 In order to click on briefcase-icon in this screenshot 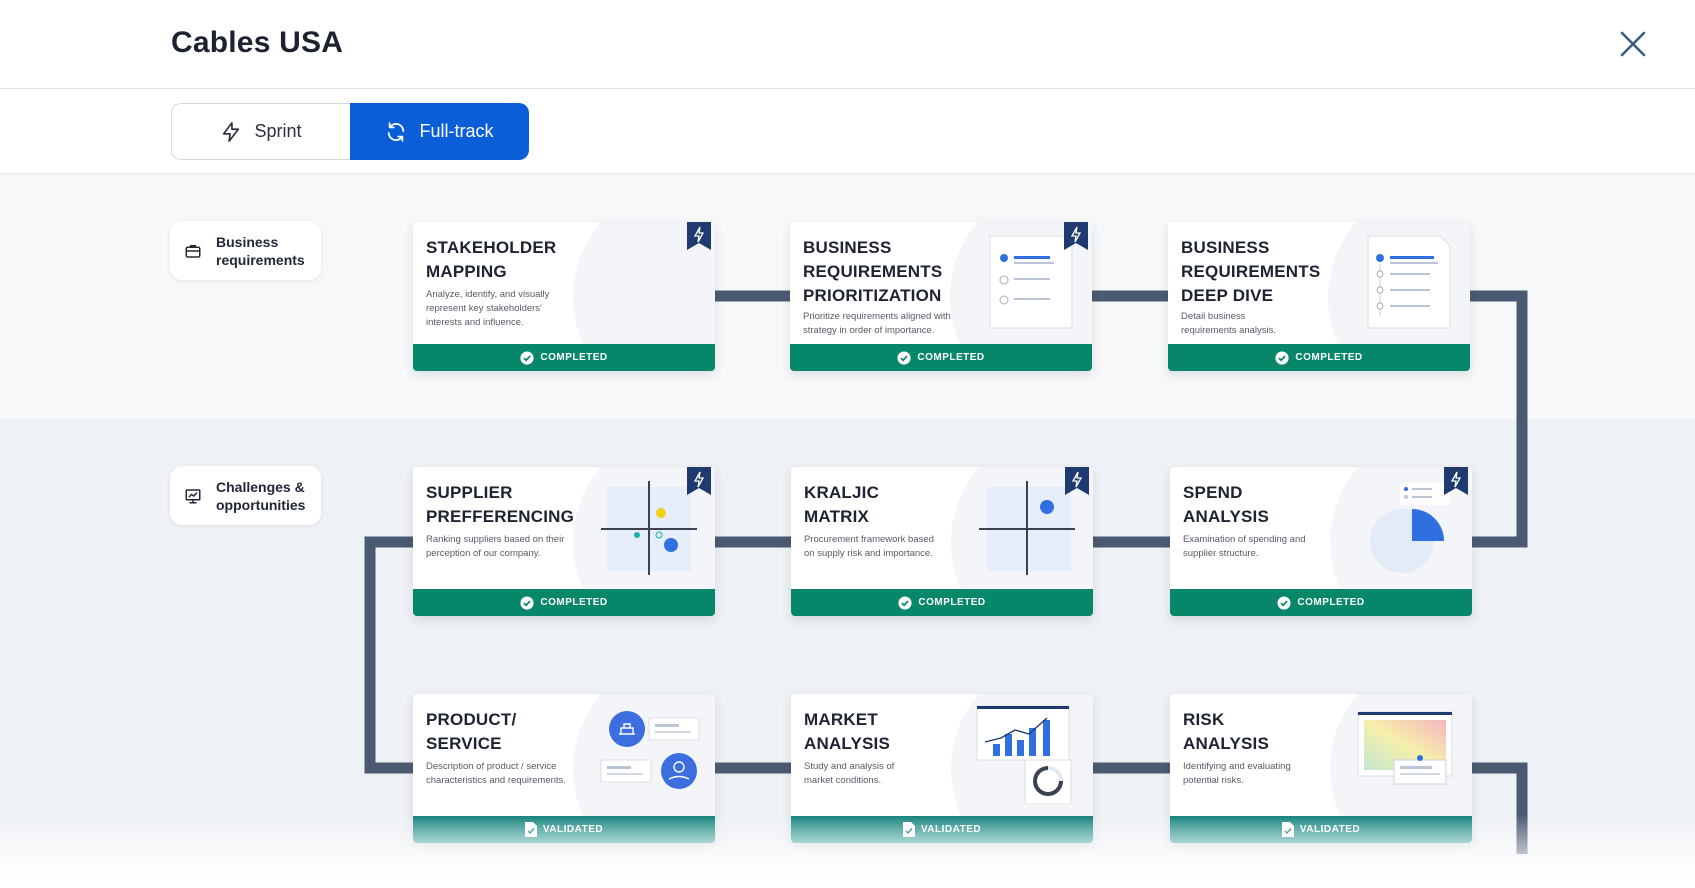, I will do `click(193, 251)`.